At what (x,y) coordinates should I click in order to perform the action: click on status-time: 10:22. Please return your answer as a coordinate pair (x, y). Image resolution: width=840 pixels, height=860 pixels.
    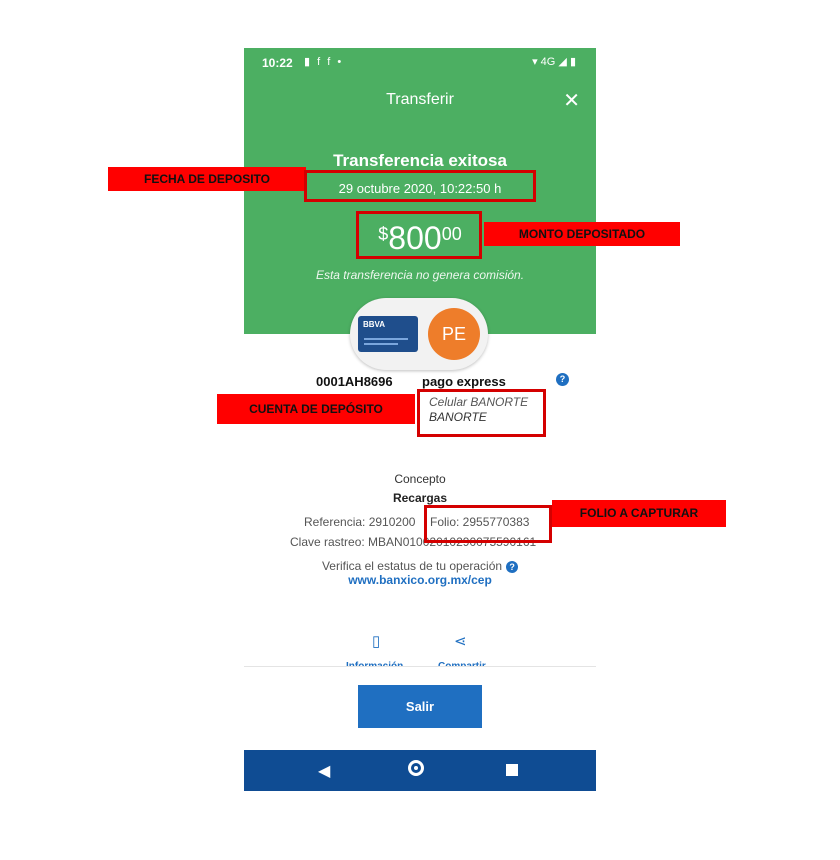
    Looking at the image, I should click on (277, 63).